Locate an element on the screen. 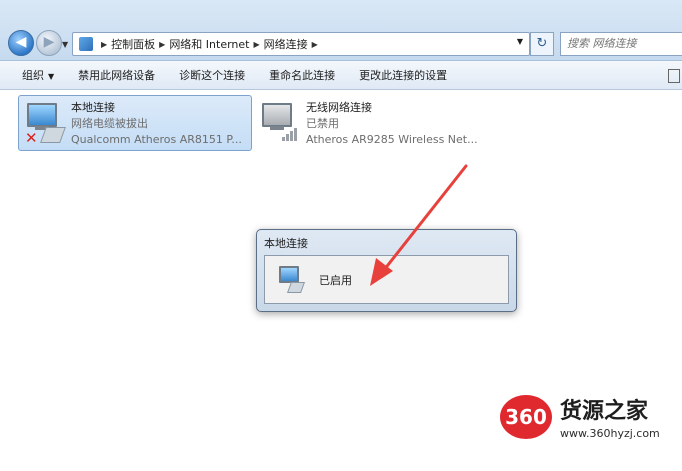  watermark-url: www.360hyzj.com is located at coordinates (610, 433).